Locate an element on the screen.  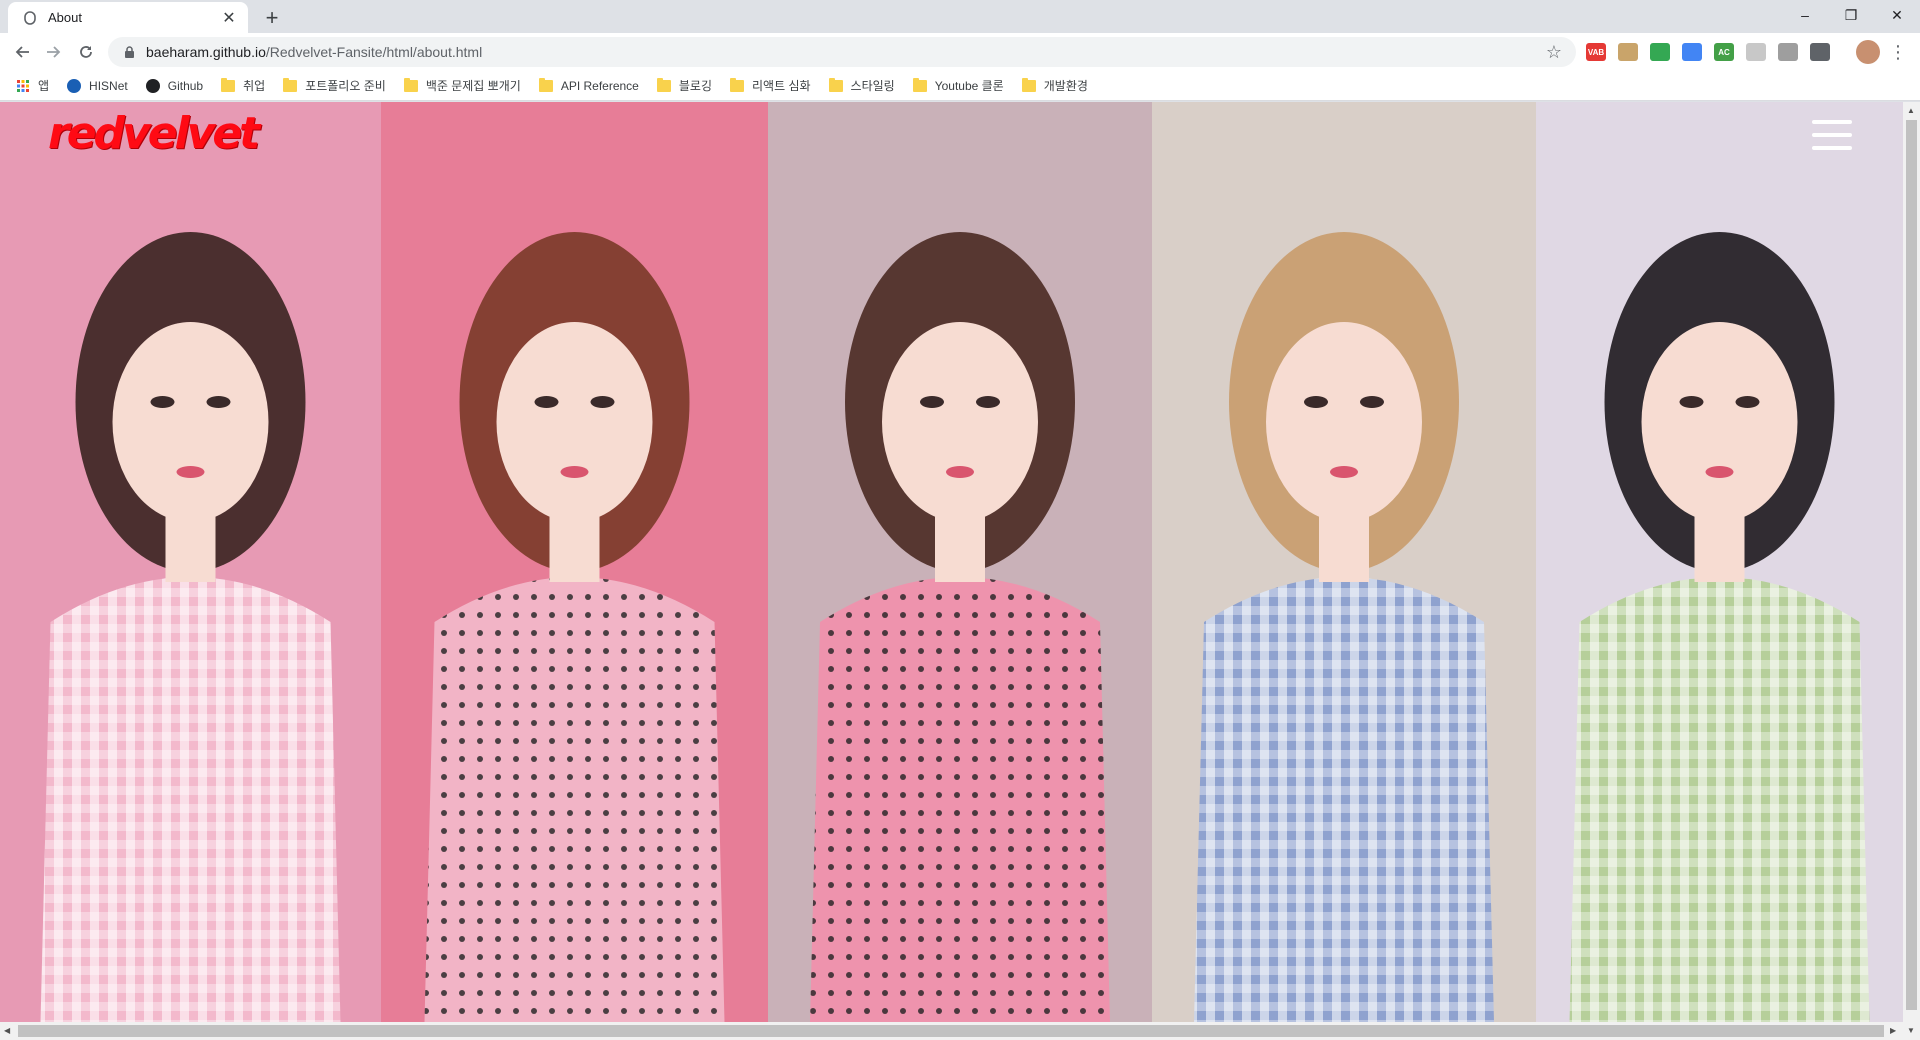
scroll-down-arrow-icon: ▼ is located at coordinates (1911, 1030).